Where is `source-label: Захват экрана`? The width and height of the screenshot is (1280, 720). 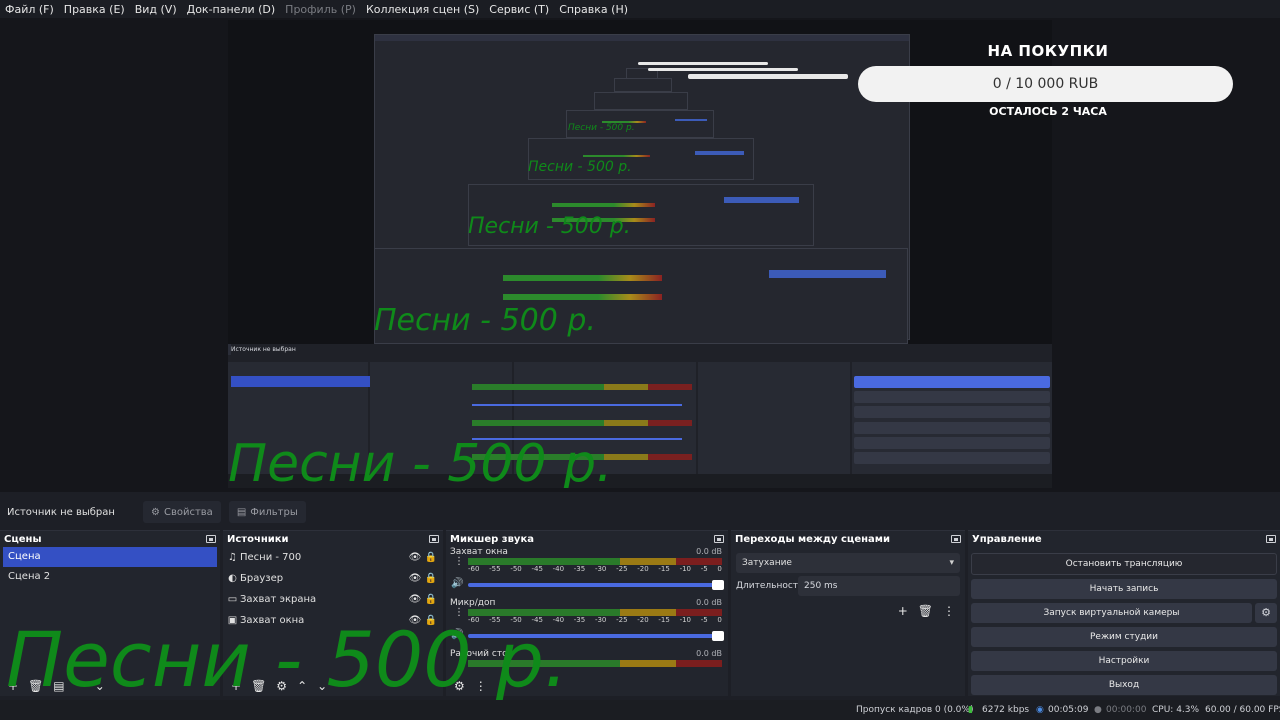 source-label: Захват экрана is located at coordinates (278, 599).